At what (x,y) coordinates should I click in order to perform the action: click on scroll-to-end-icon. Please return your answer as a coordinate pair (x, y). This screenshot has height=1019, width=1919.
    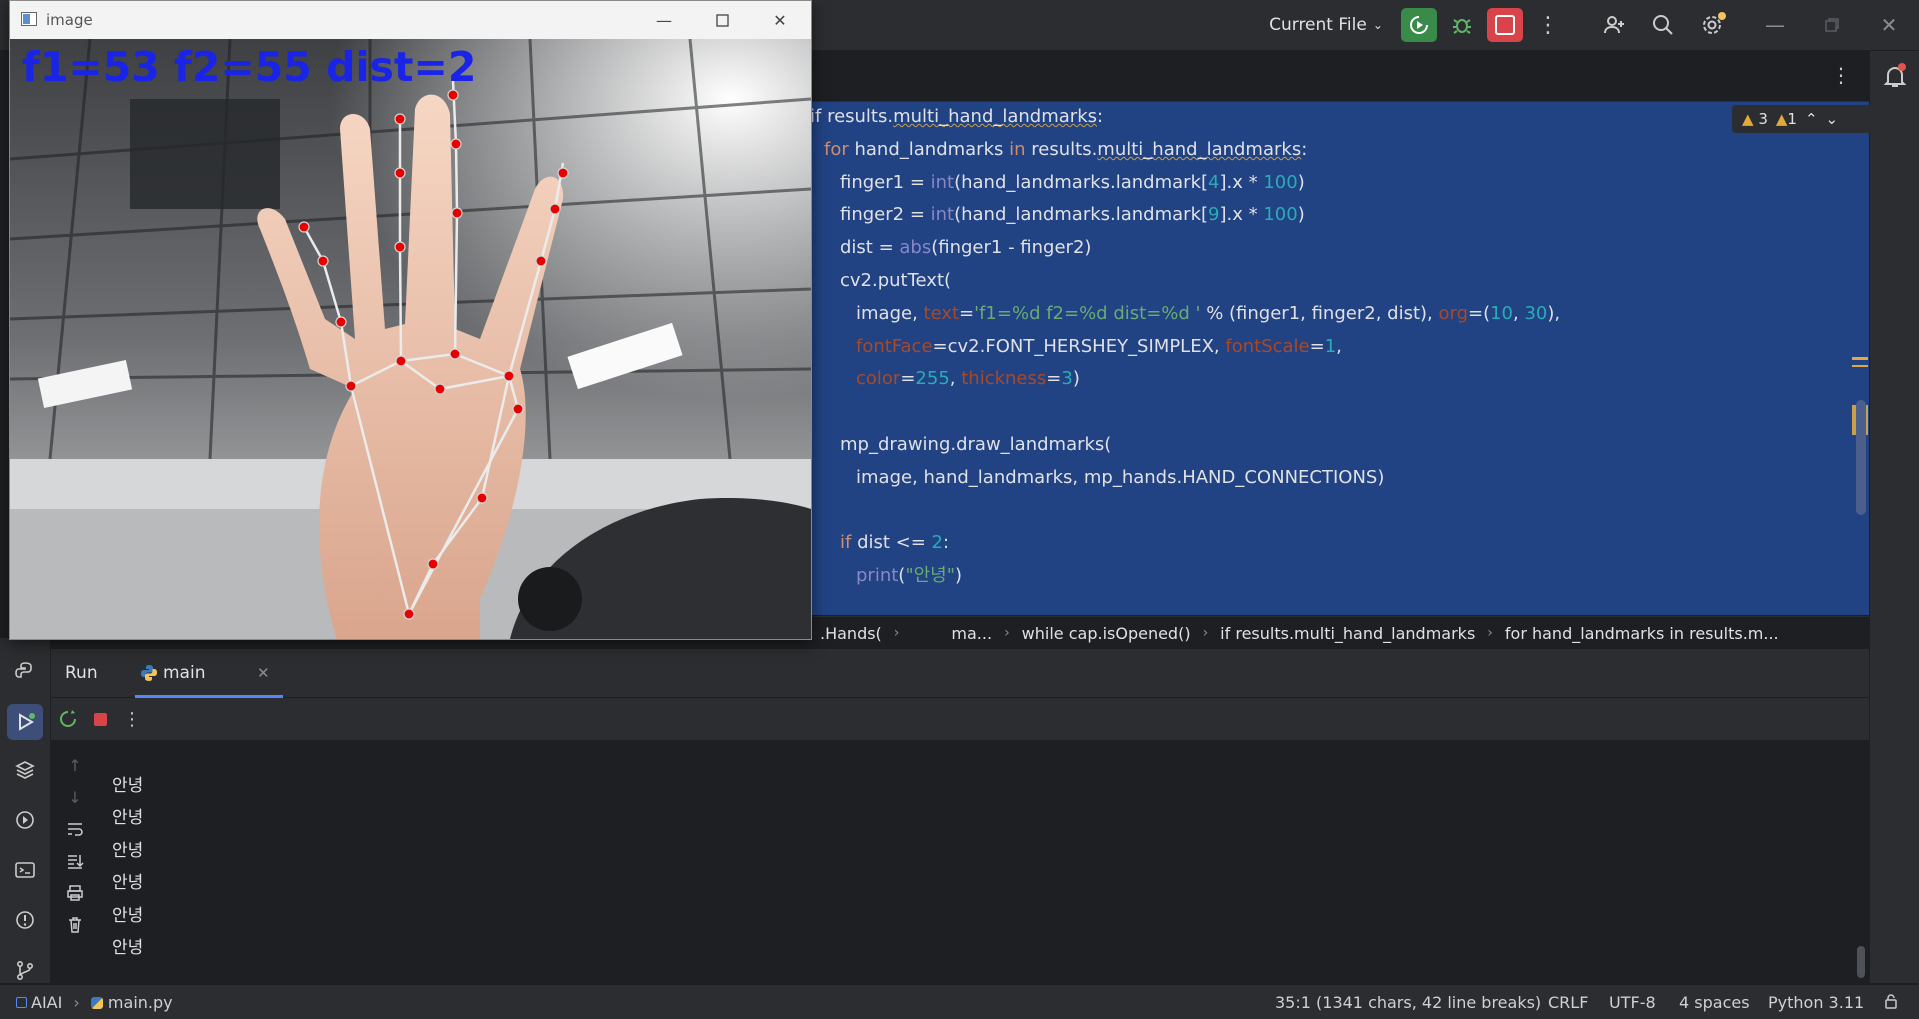
    Looking at the image, I should click on (75, 861).